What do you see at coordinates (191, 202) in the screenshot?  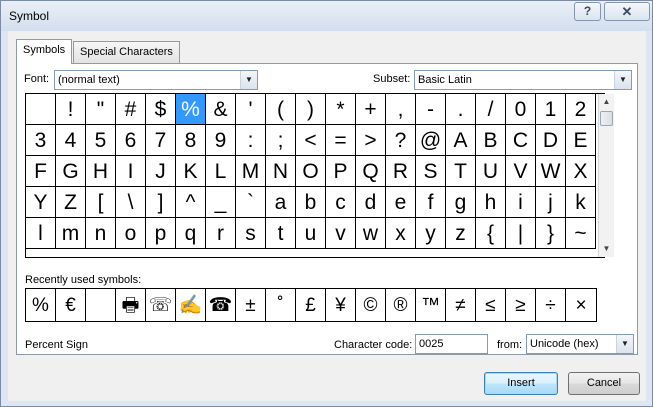 I see `symbol-cell: ^` at bounding box center [191, 202].